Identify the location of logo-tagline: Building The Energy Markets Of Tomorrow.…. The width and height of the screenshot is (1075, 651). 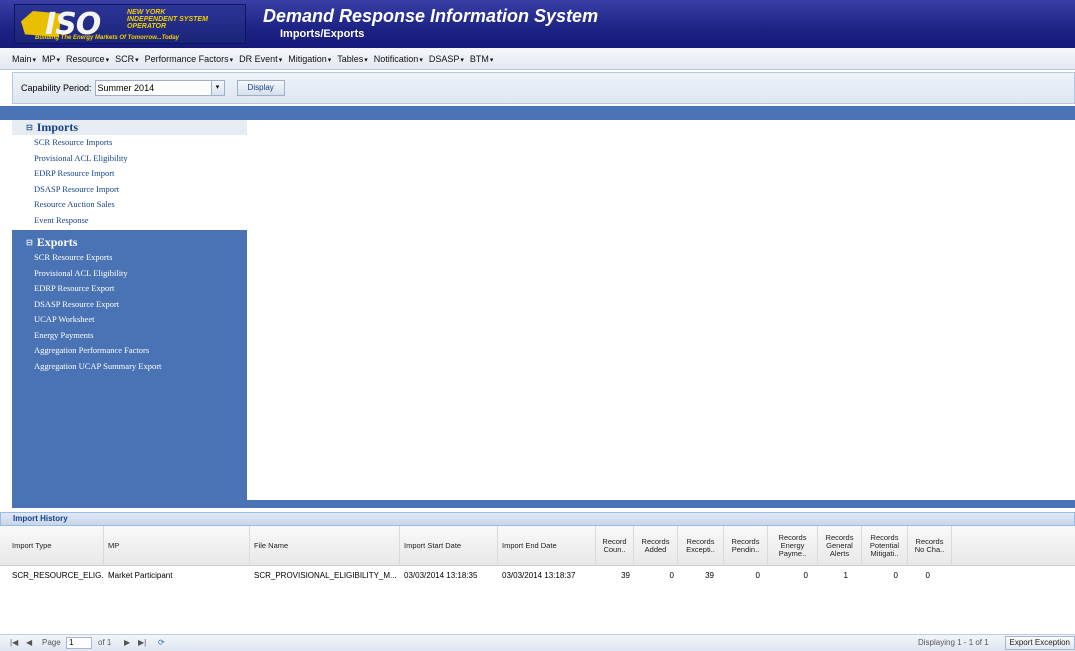
(107, 38).